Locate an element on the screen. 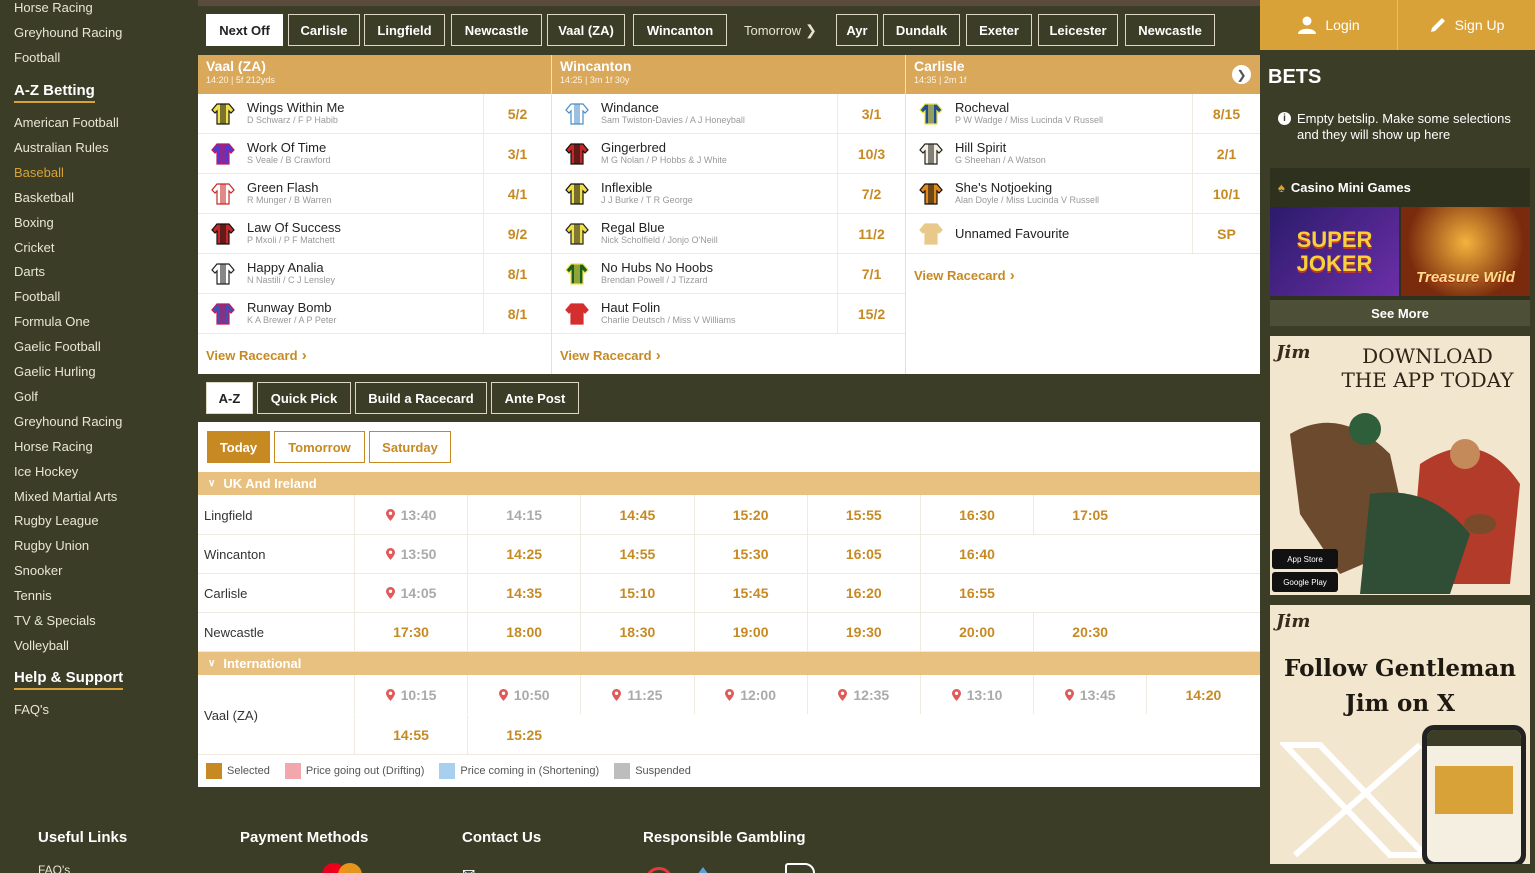 This screenshot has height=873, width=1535. race-time-button: 15:45 is located at coordinates (750, 592).